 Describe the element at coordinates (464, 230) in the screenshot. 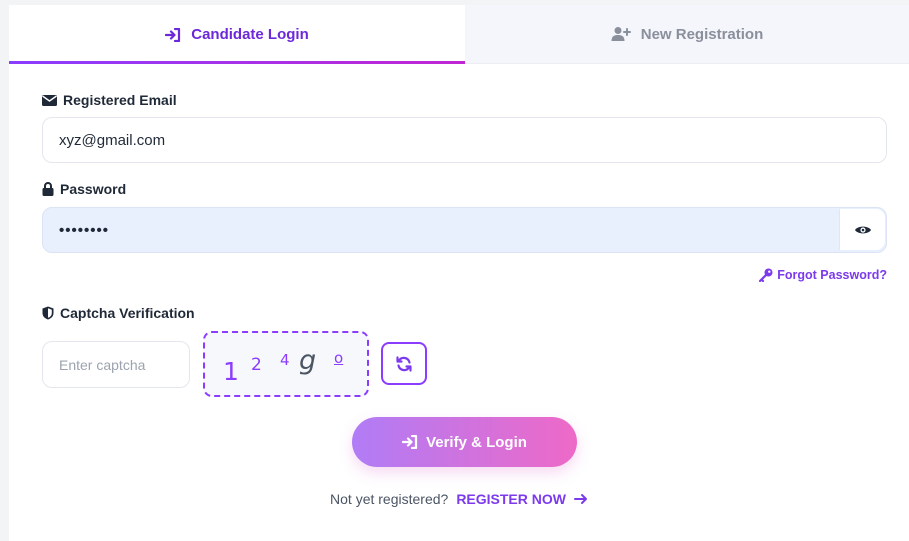

I see `password-input: ••••••••` at that location.